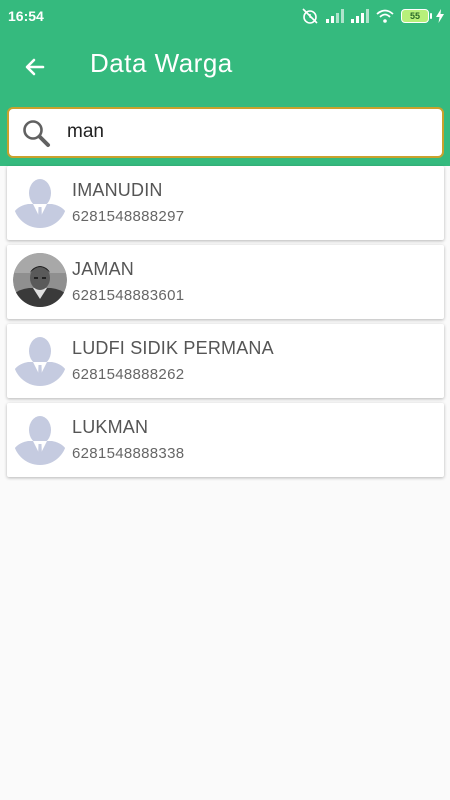 The width and height of the screenshot is (450, 800). I want to click on resident-card: IMANUDIN 6281548888297, so click(225, 203).